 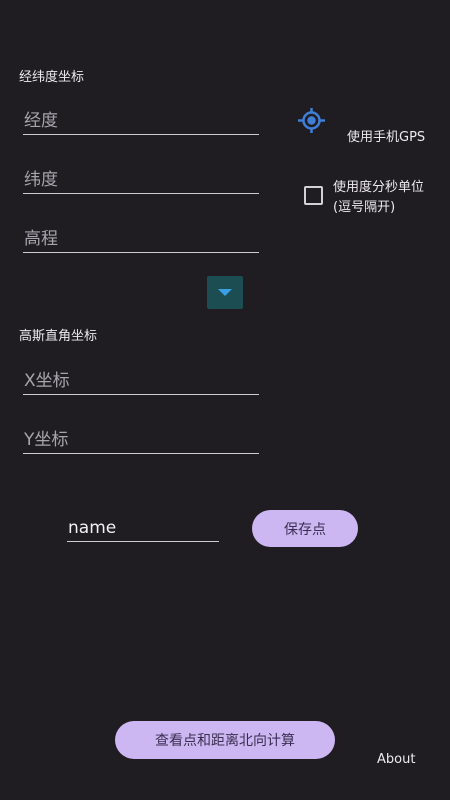 I want to click on y-coordinate-input, so click(x=141, y=441).